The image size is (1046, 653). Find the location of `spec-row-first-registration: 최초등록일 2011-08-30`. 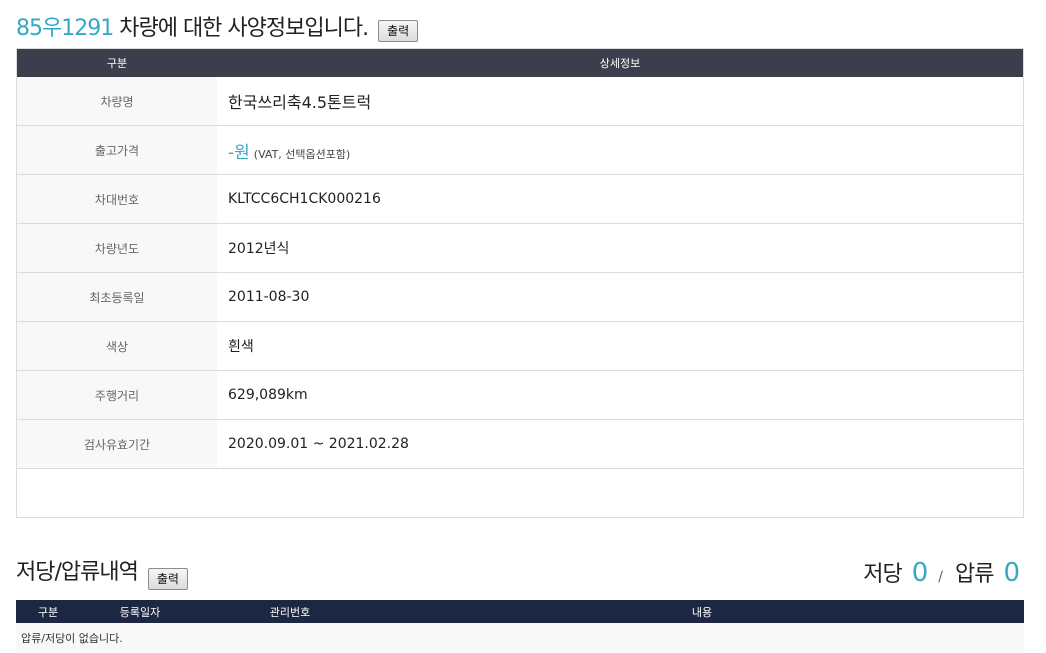

spec-row-first-registration: 최초등록일 2011-08-30 is located at coordinates (520, 297).